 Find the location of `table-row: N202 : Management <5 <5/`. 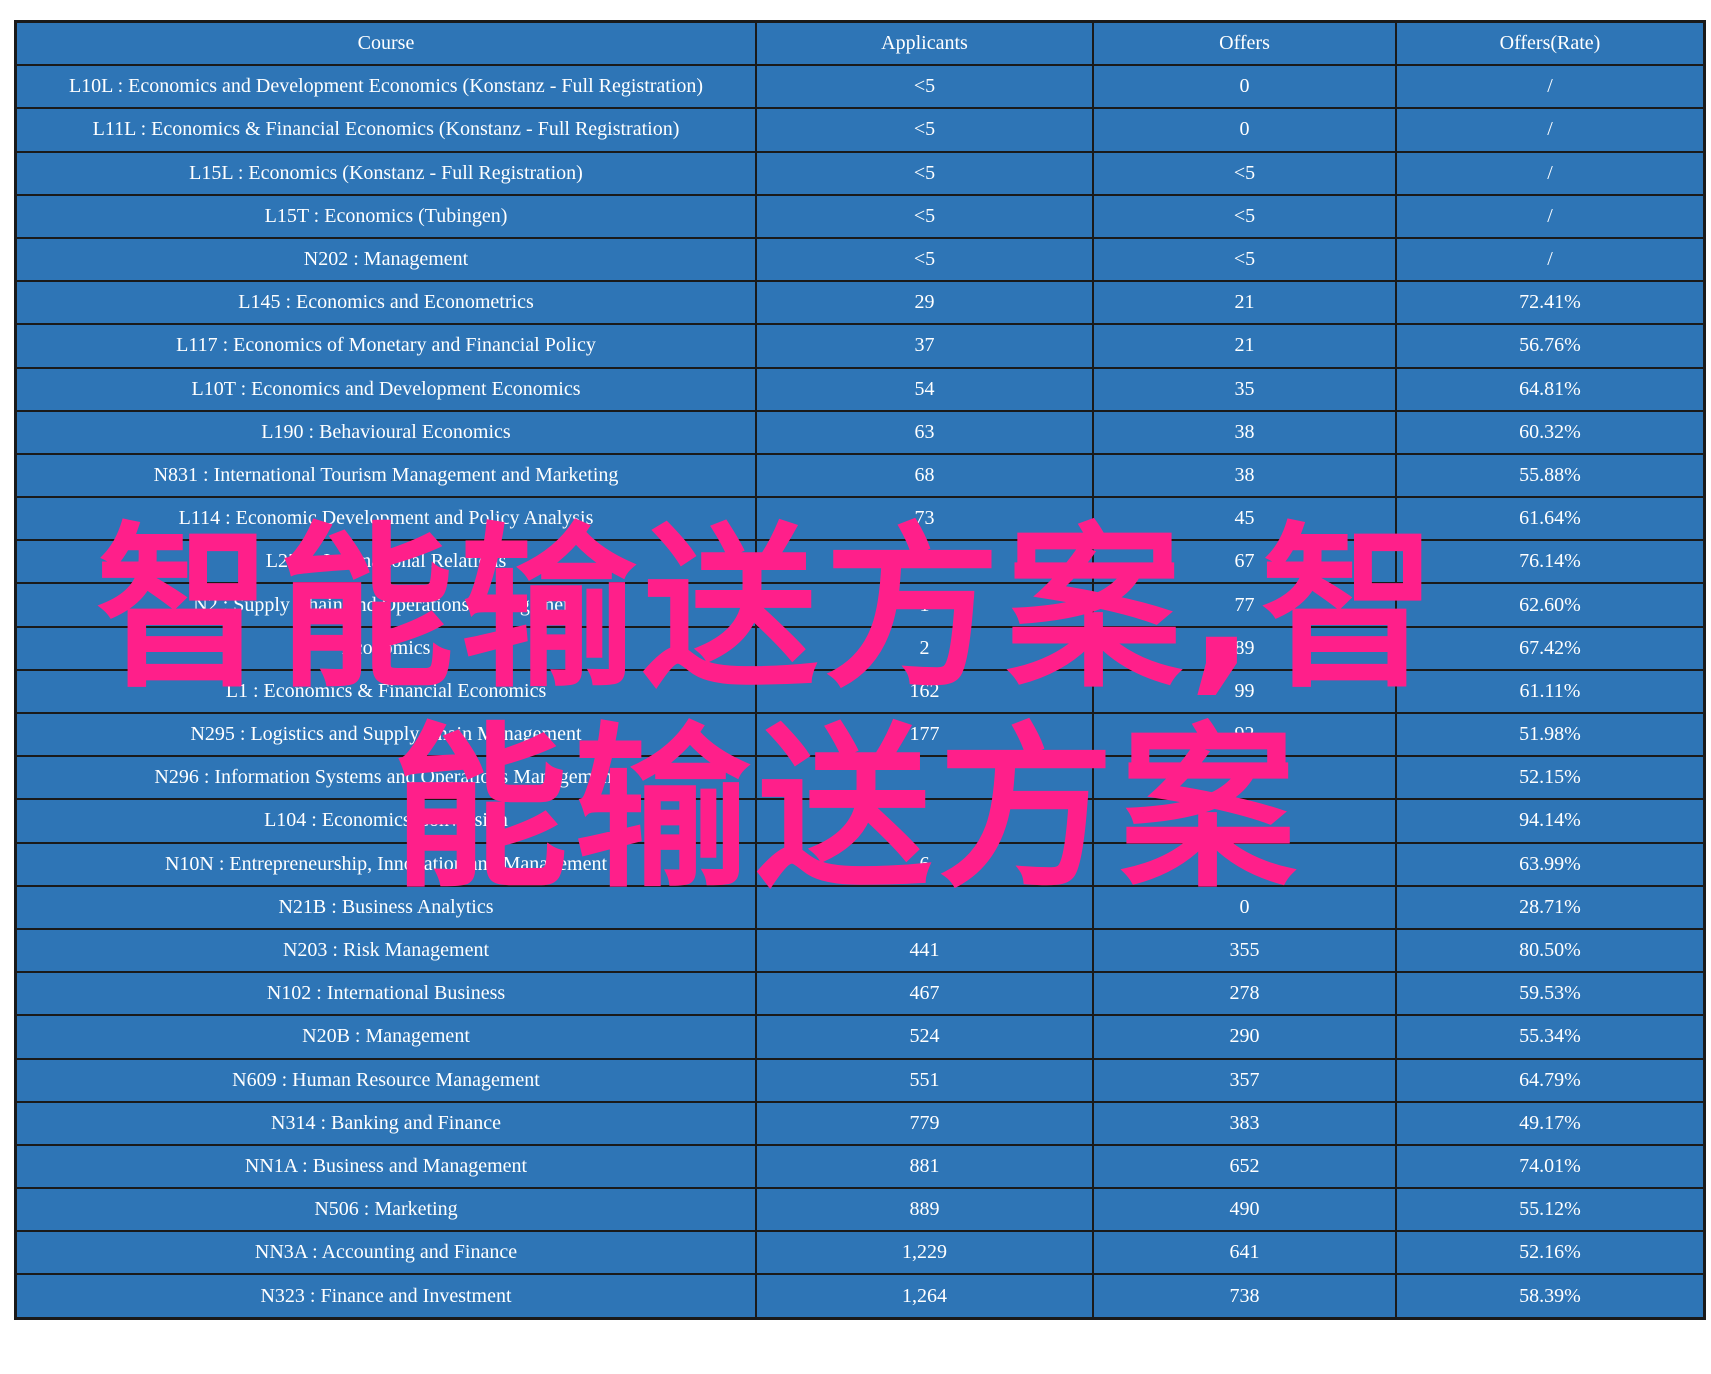

table-row: N202 : Management <5 <5/ is located at coordinates (860, 260).